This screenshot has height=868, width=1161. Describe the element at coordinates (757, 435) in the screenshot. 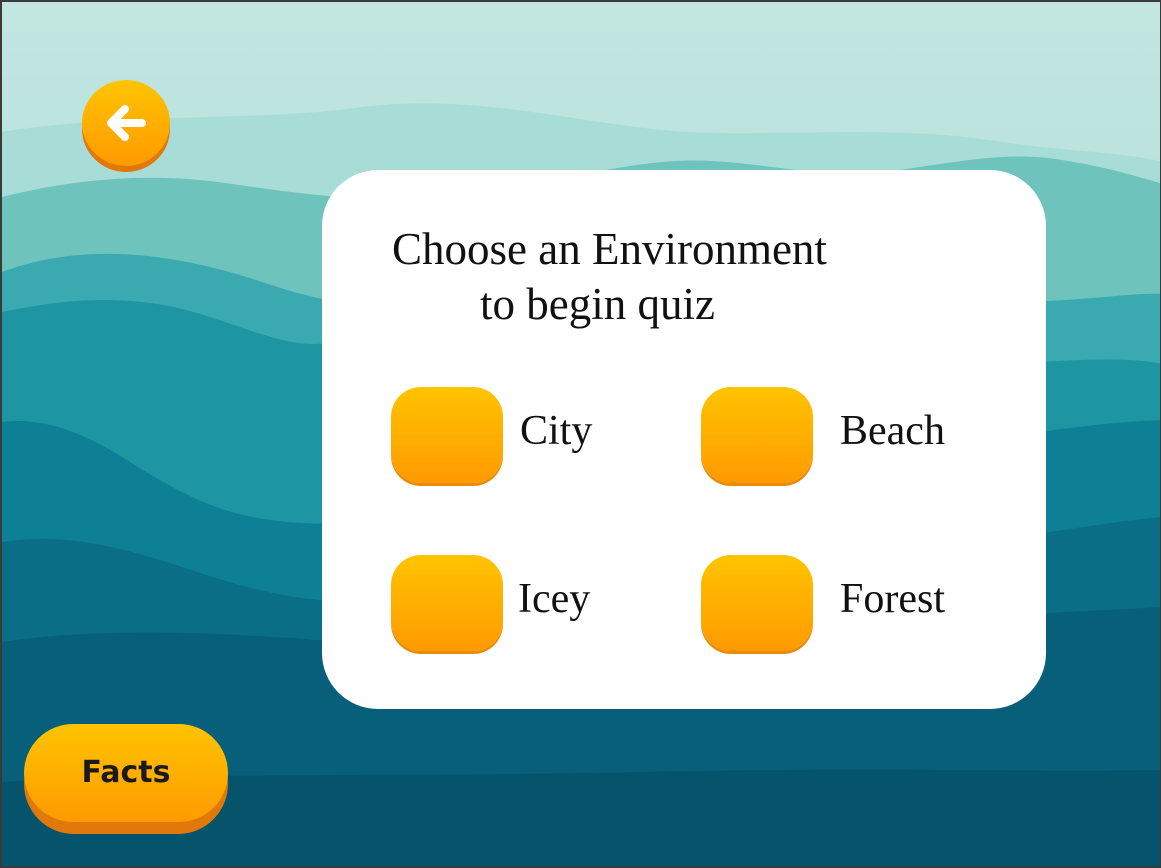

I see `beach-button` at that location.